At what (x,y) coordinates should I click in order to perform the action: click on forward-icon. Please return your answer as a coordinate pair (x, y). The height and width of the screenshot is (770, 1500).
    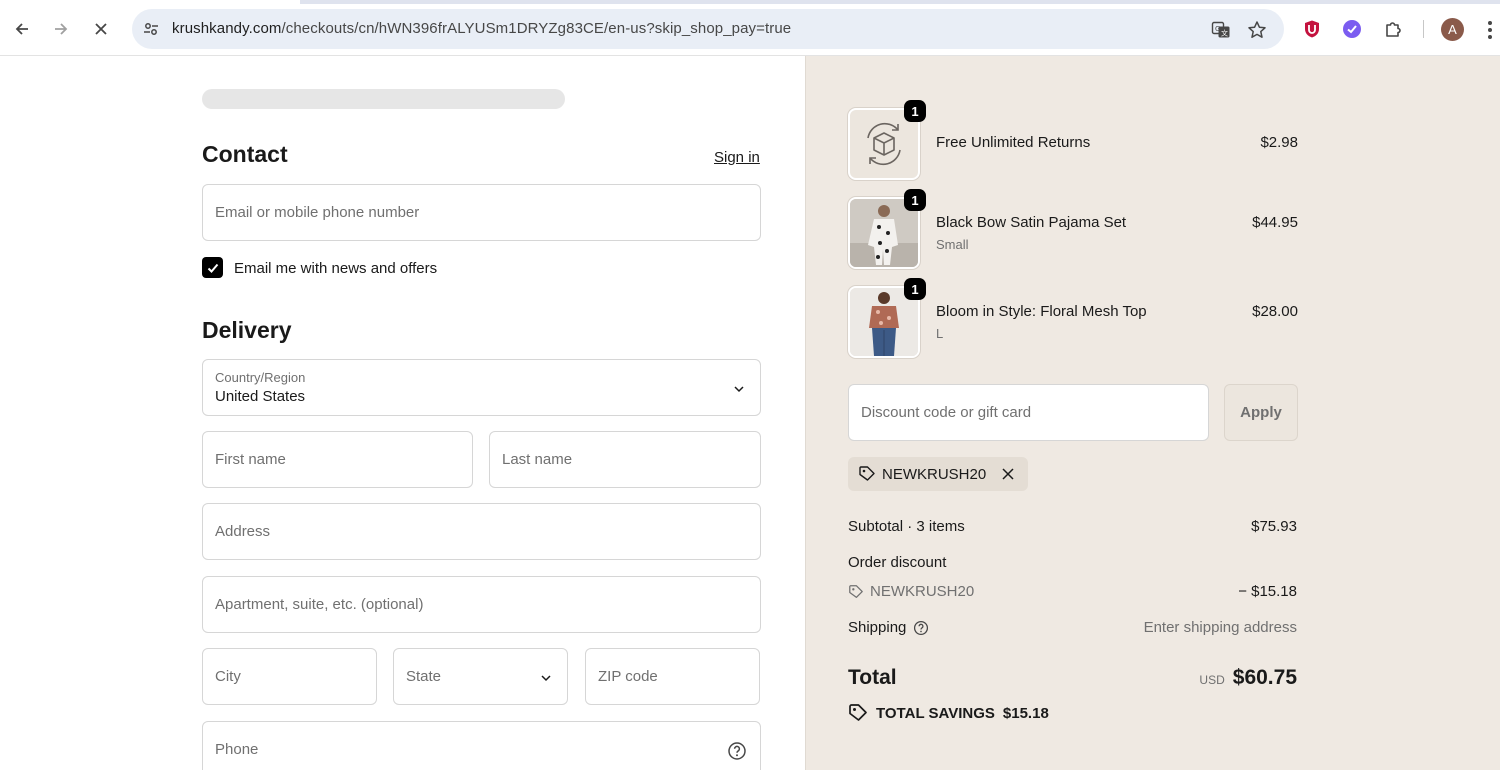
    Looking at the image, I should click on (61, 29).